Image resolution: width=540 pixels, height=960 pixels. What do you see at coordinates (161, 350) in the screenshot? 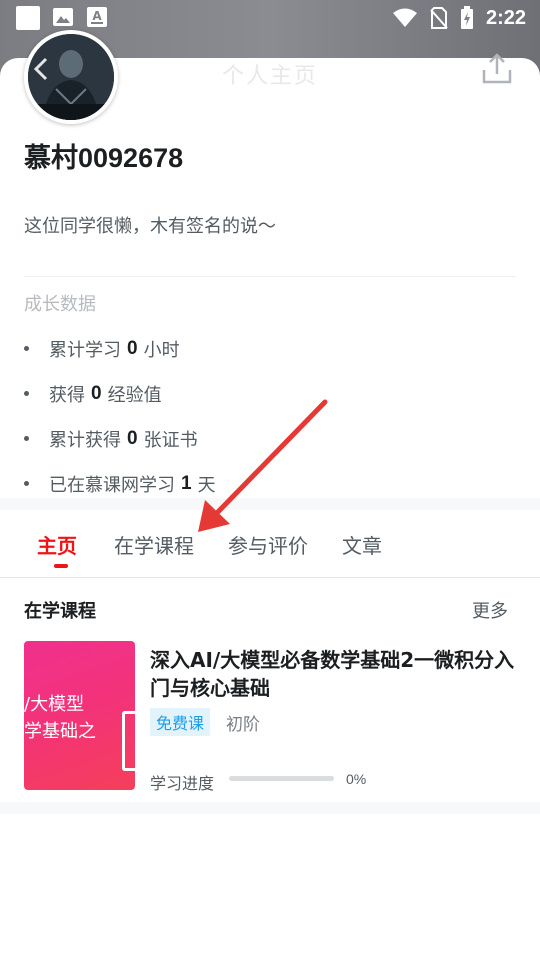
I see `stat-suffix: 小时` at bounding box center [161, 350].